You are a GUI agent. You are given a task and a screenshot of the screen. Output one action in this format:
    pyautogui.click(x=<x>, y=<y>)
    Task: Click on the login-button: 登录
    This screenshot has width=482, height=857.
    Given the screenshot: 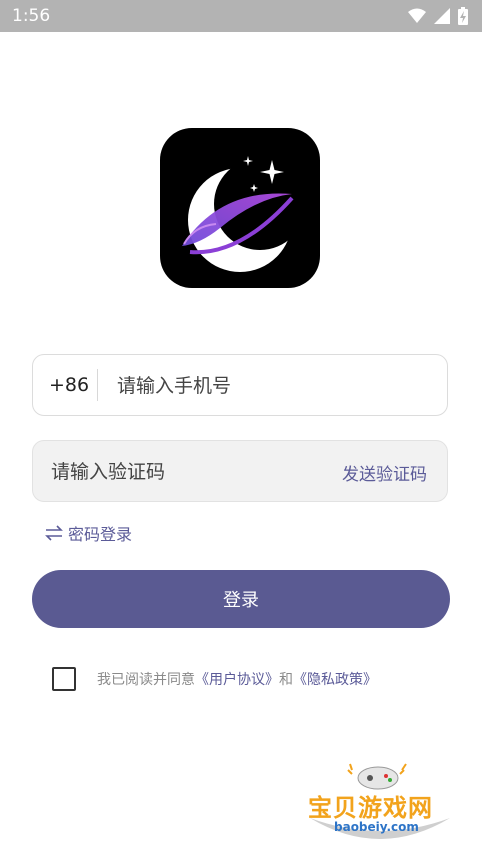 What is the action you would take?
    pyautogui.click(x=241, y=599)
    